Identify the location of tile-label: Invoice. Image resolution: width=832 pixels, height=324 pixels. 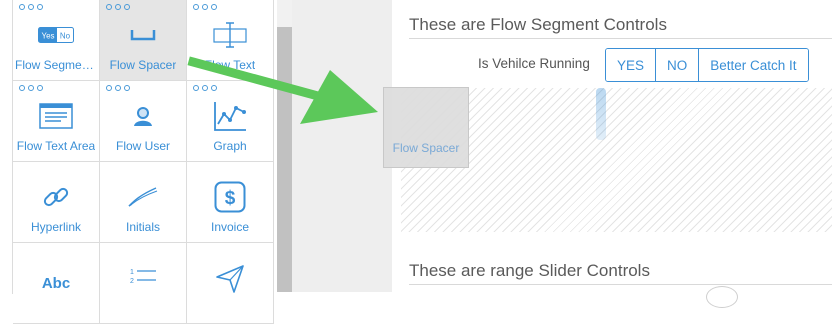
(230, 227).